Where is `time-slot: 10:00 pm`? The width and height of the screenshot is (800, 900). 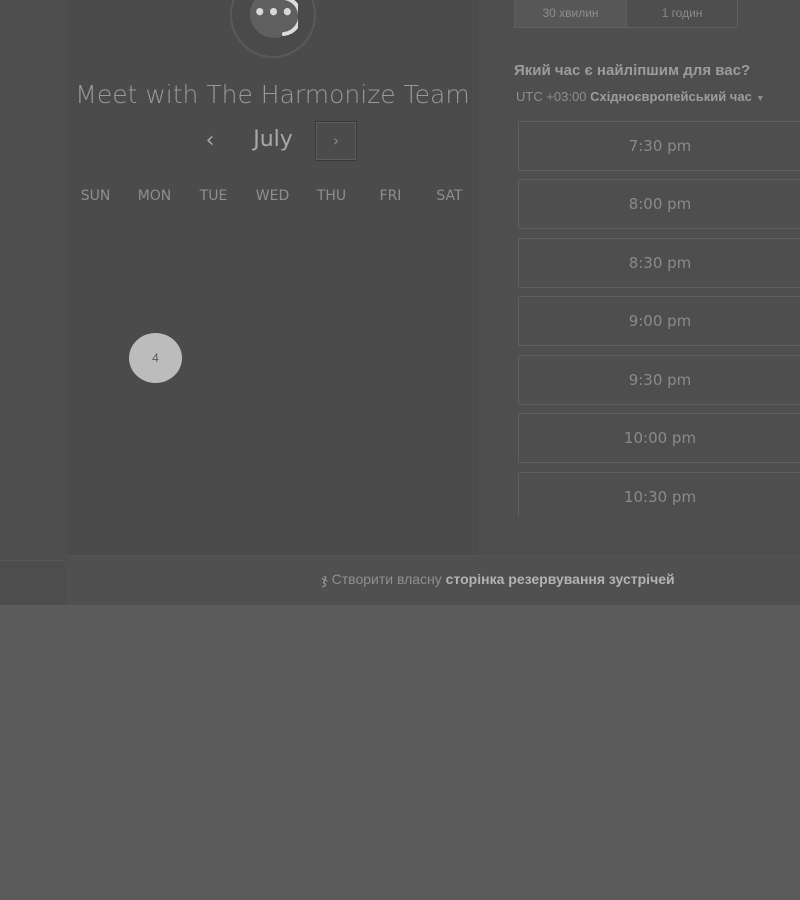 time-slot: 10:00 pm is located at coordinates (659, 438).